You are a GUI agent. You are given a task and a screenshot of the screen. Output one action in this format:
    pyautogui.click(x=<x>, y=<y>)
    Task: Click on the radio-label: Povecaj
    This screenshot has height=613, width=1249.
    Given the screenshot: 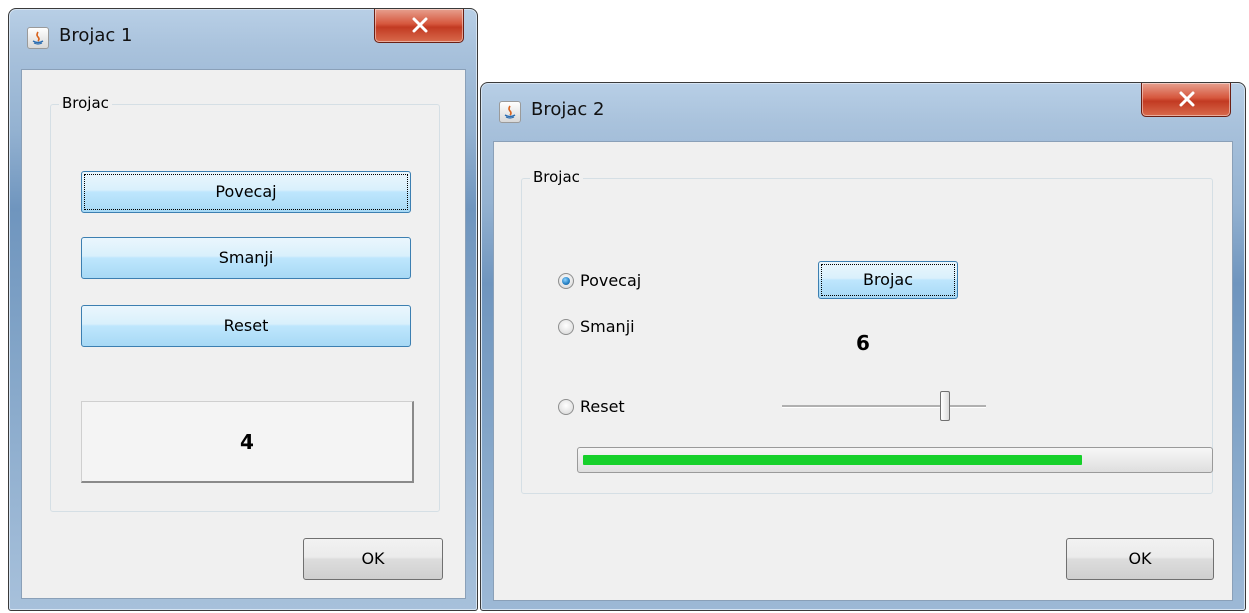 What is the action you would take?
    pyautogui.click(x=611, y=280)
    